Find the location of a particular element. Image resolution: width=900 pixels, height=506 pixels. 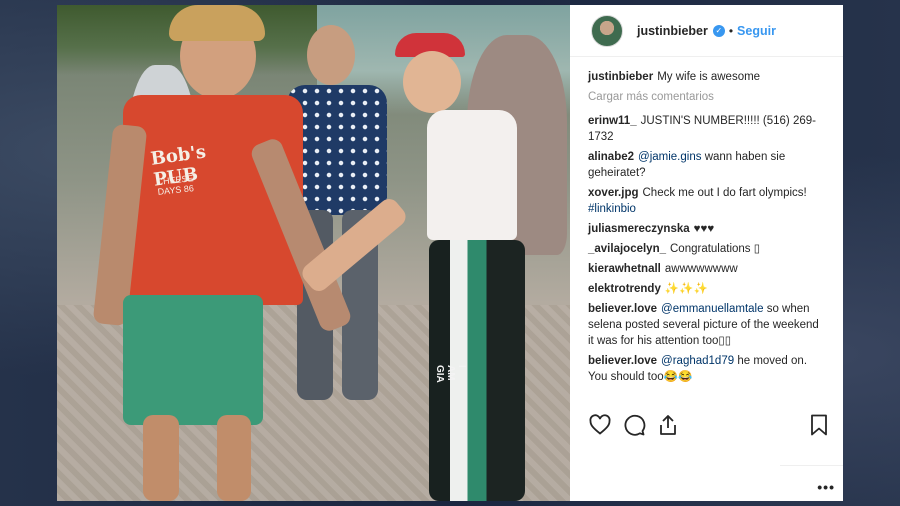

comment-text: Check me out I do fart olympics! is located at coordinates (724, 193).